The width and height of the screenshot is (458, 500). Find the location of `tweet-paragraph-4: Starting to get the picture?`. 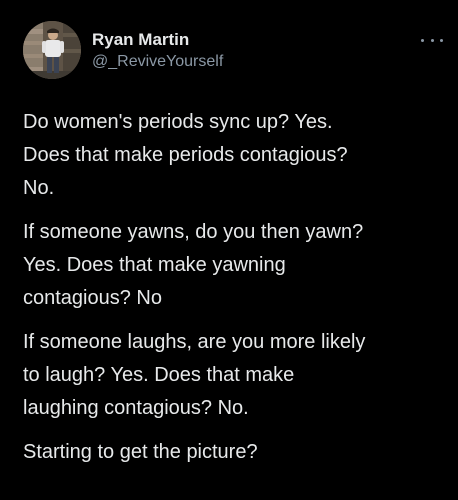

tweet-paragraph-4: Starting to get the picture? is located at coordinates (140, 452).